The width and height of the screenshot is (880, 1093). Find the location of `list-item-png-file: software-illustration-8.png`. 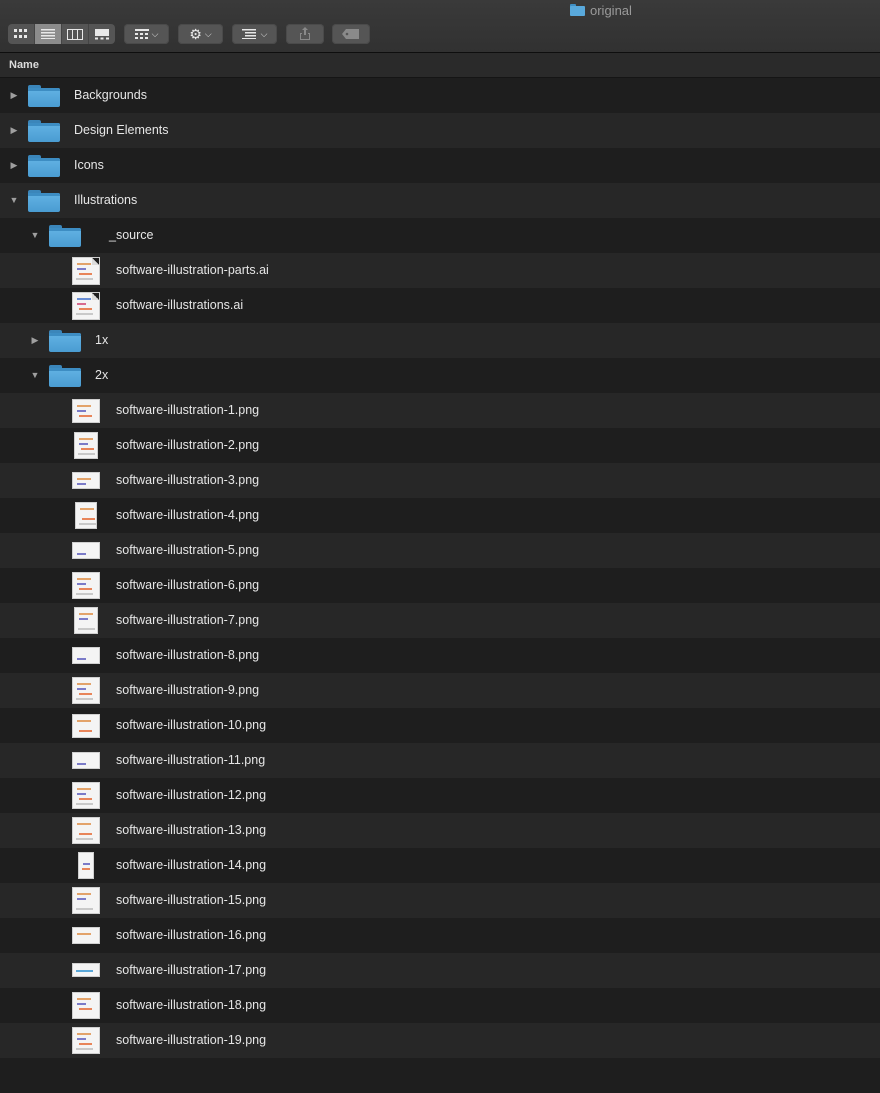

list-item-png-file: software-illustration-8.png is located at coordinates (440, 655).